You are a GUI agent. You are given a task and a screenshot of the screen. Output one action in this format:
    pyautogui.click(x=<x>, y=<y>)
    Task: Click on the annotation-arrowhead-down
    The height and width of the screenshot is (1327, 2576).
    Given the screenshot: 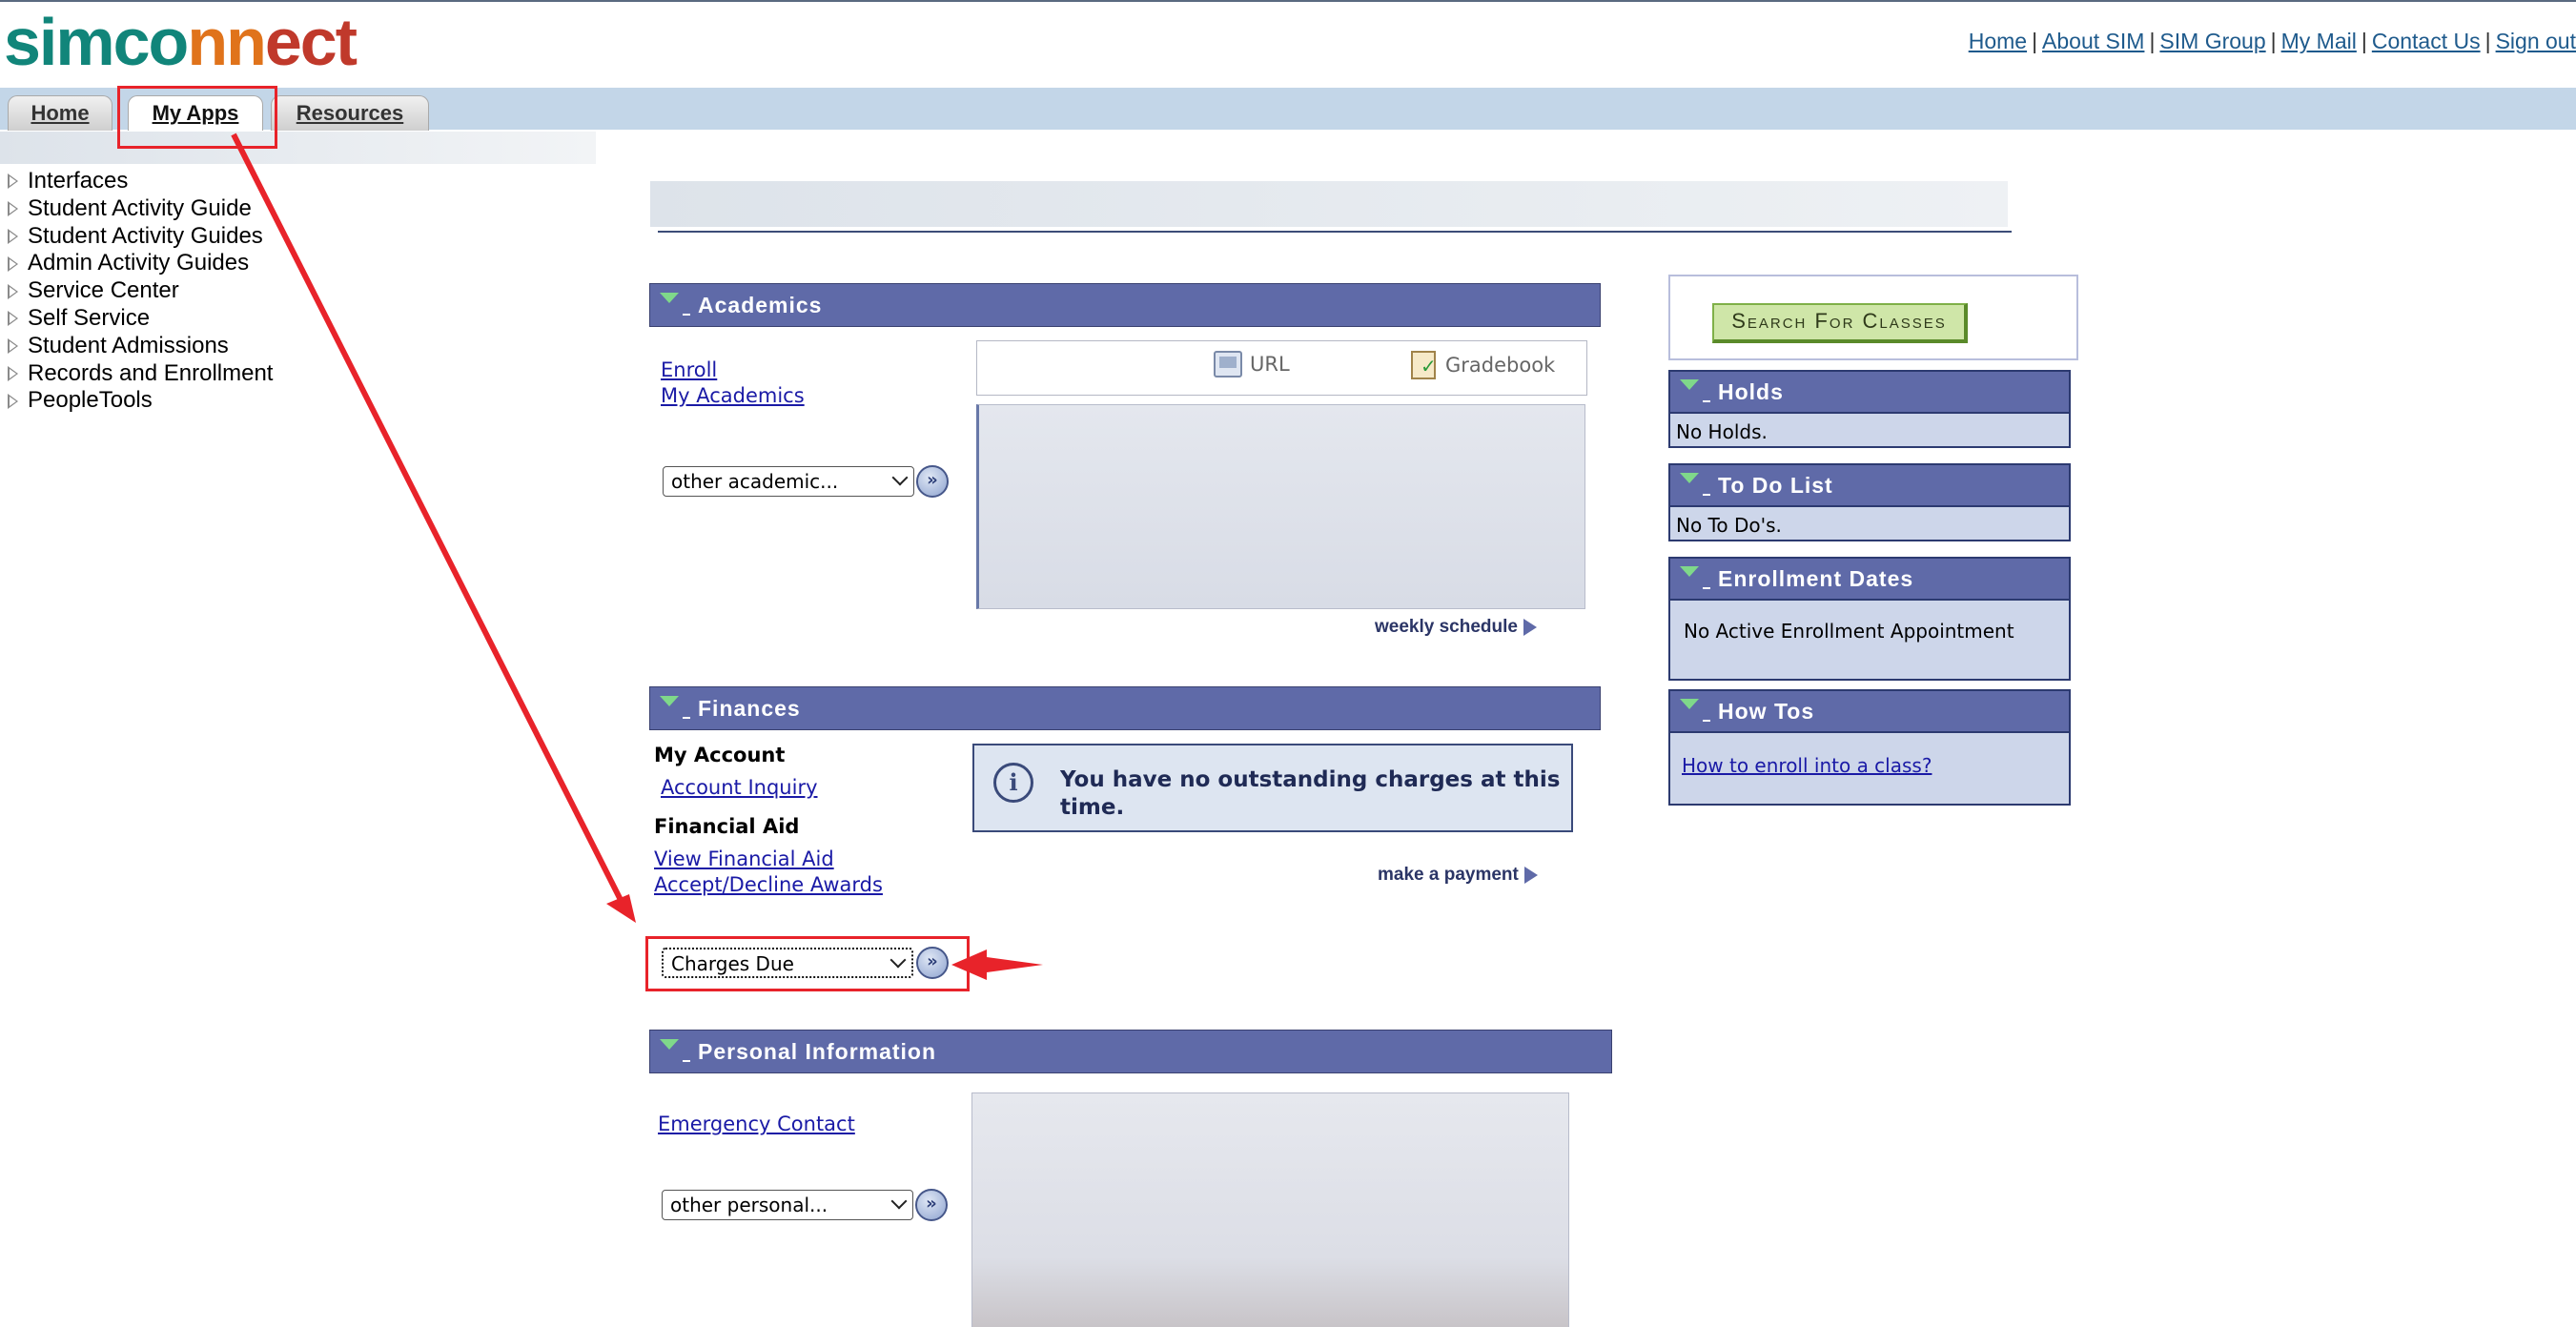 What is the action you would take?
    pyautogui.click(x=621, y=908)
    